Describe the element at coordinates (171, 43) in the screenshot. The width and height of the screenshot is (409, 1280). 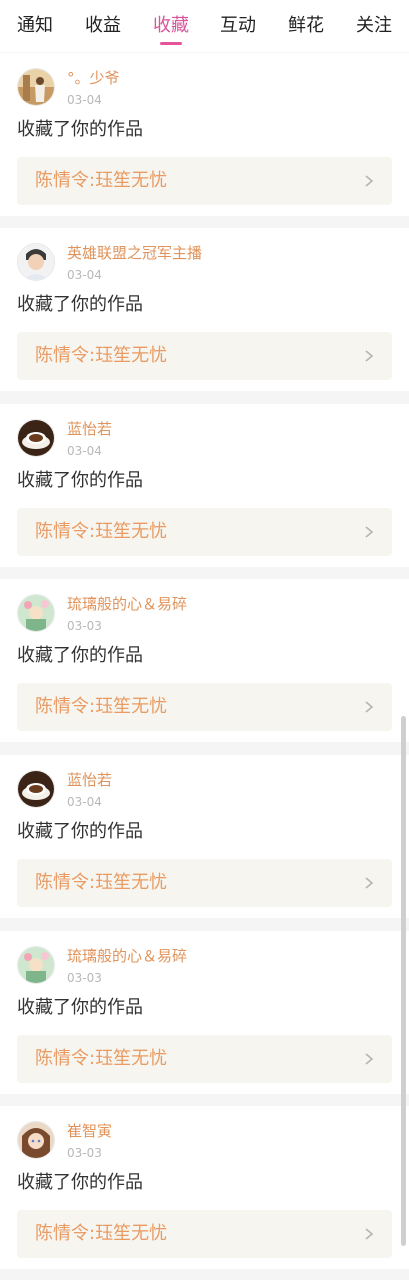
I see `active-tab-indicator` at that location.